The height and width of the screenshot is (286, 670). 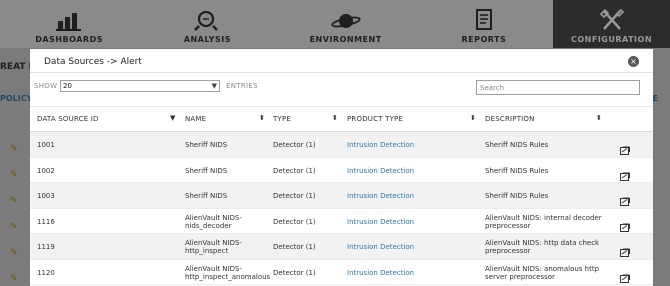 What do you see at coordinates (69, 39) in the screenshot?
I see `nav-label: DASHBOARDS` at bounding box center [69, 39].